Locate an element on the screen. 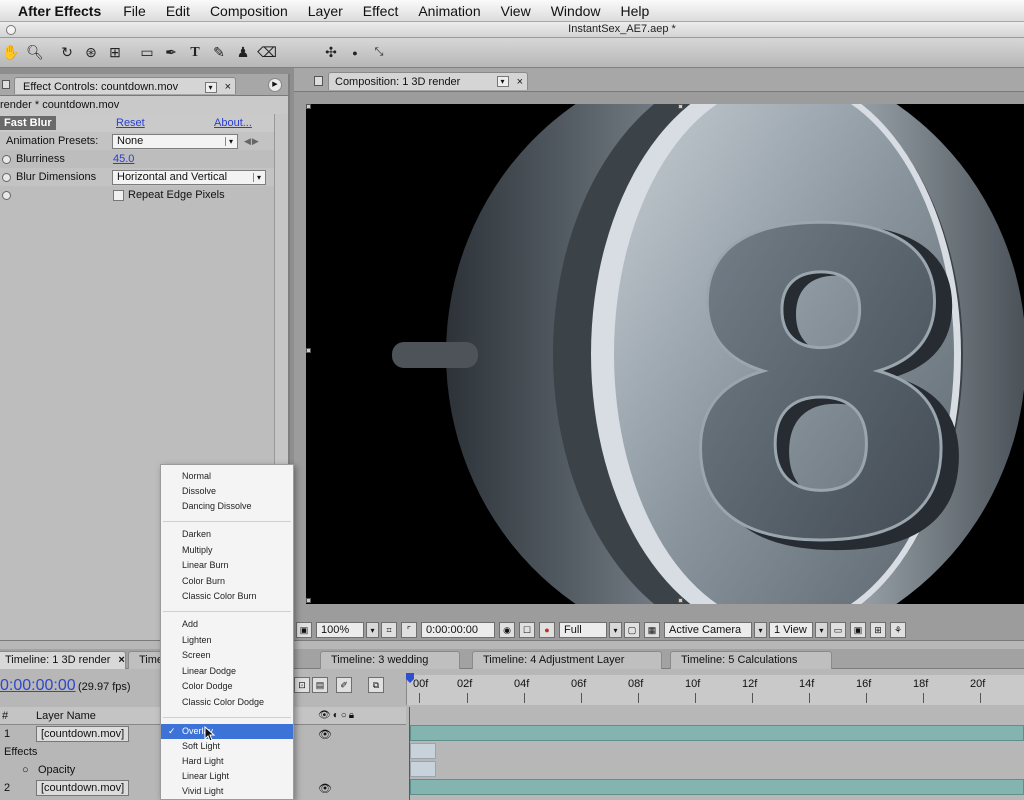 Image resolution: width=1024 pixels, height=800 pixels. resolution-select: Full is located at coordinates (583, 630).